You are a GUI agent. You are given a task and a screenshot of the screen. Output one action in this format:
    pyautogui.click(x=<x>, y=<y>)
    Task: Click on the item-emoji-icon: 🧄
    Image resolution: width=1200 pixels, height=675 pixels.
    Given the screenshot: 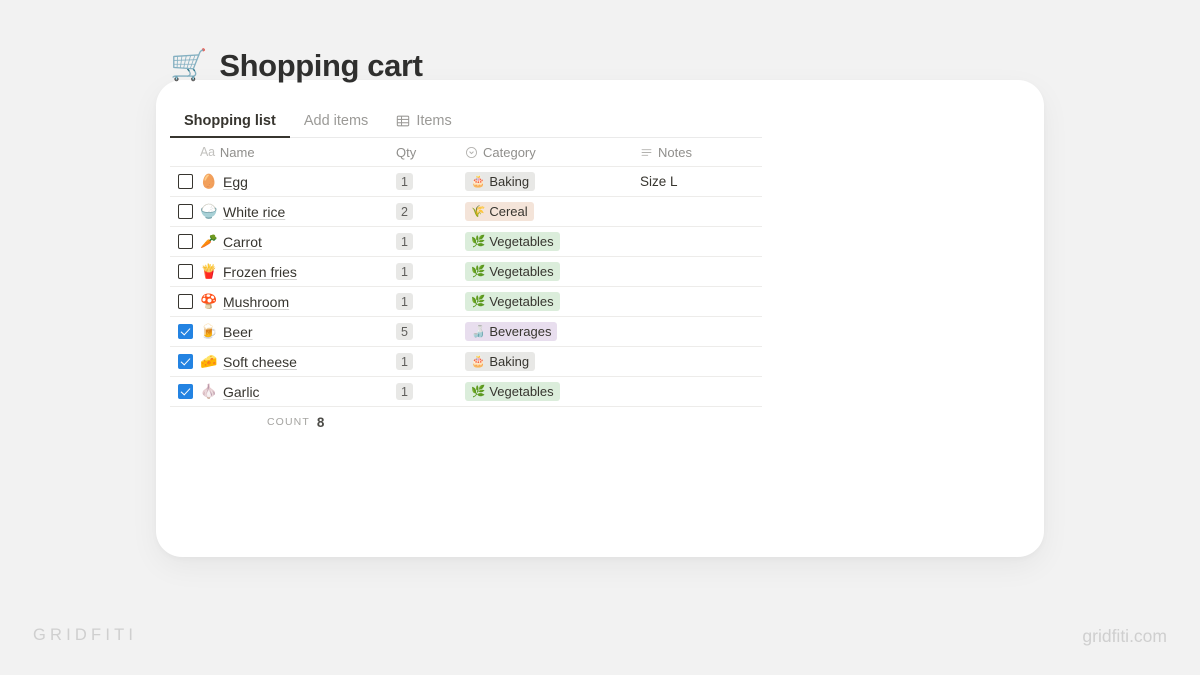 What is the action you would take?
    pyautogui.click(x=209, y=391)
    